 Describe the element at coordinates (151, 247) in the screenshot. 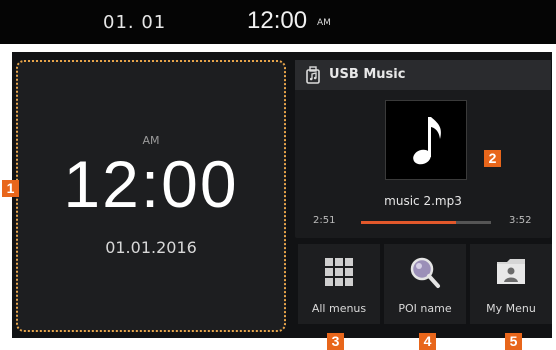

I see `clock-date: 01.01.2016` at that location.